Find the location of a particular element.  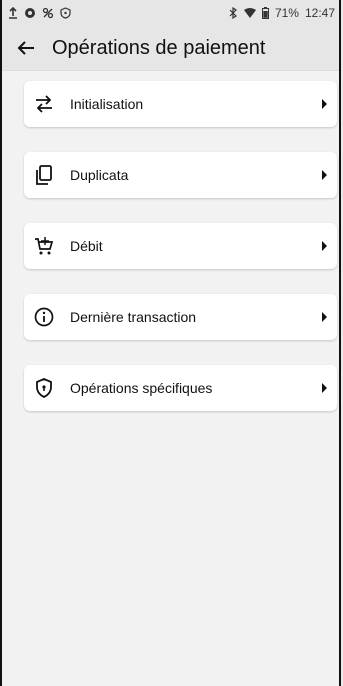

wifi-icon is located at coordinates (249, 13).